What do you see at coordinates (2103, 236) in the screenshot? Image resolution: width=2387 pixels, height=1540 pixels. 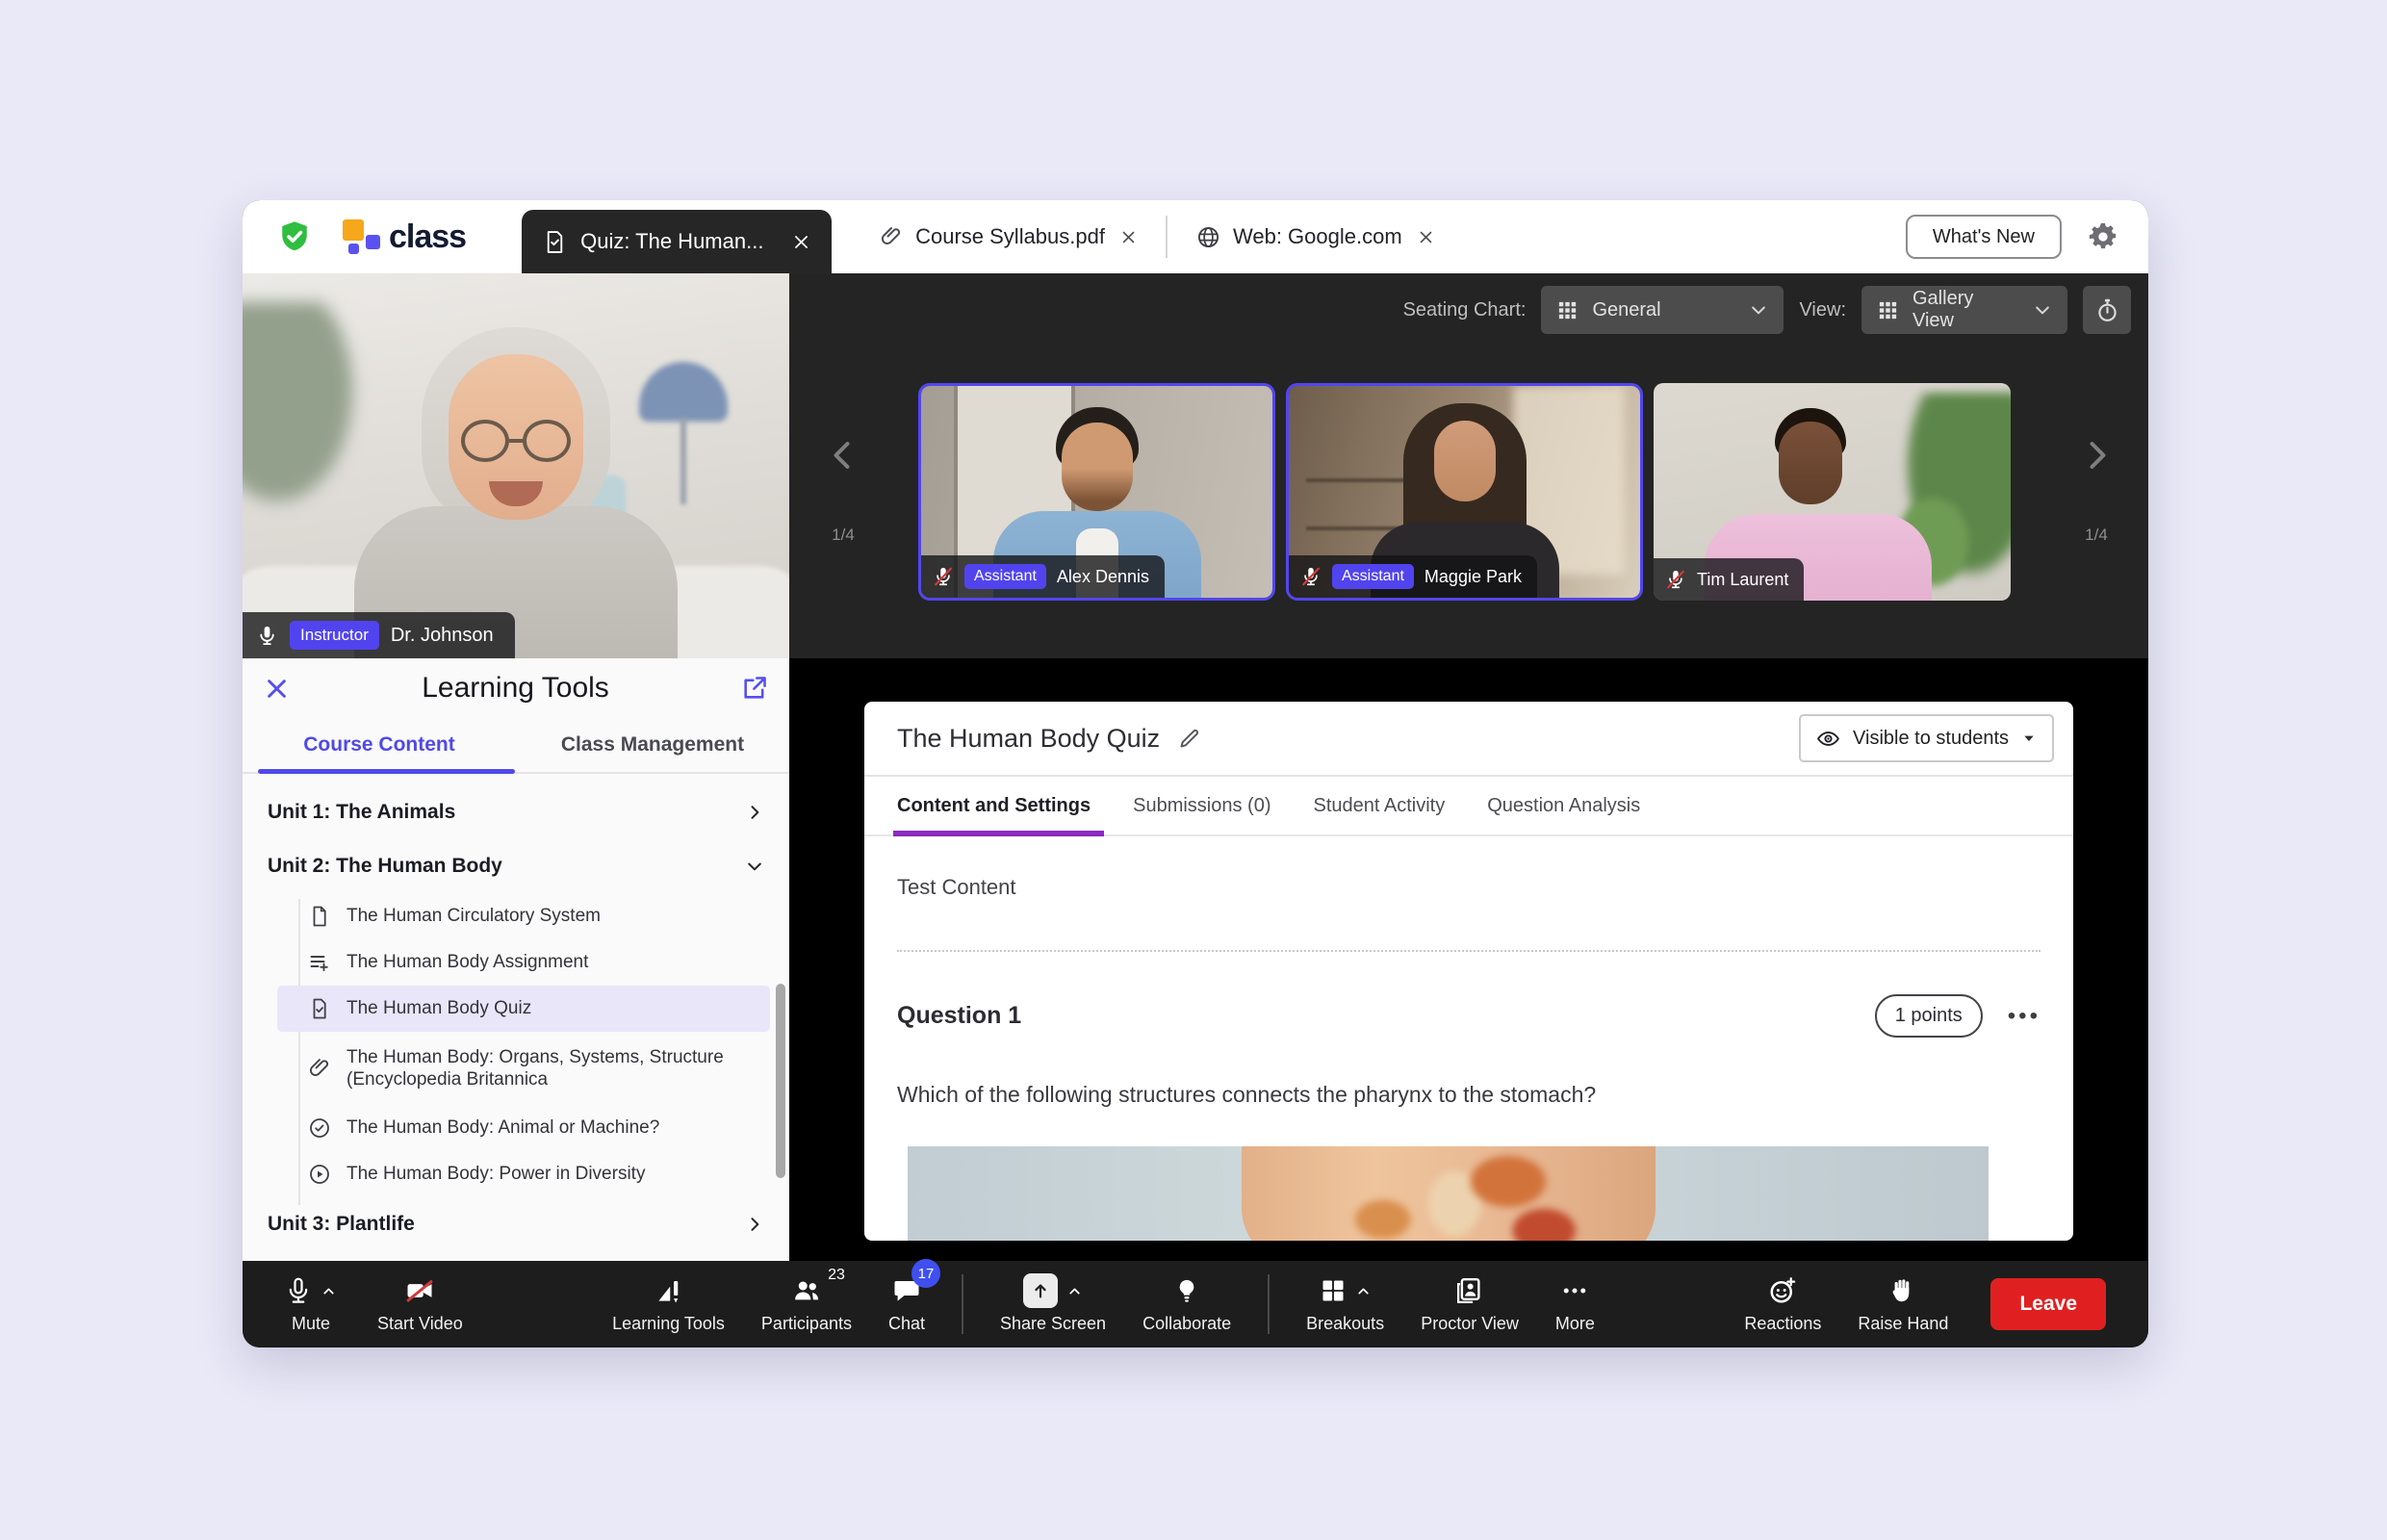 I see `settings-gear-icon` at bounding box center [2103, 236].